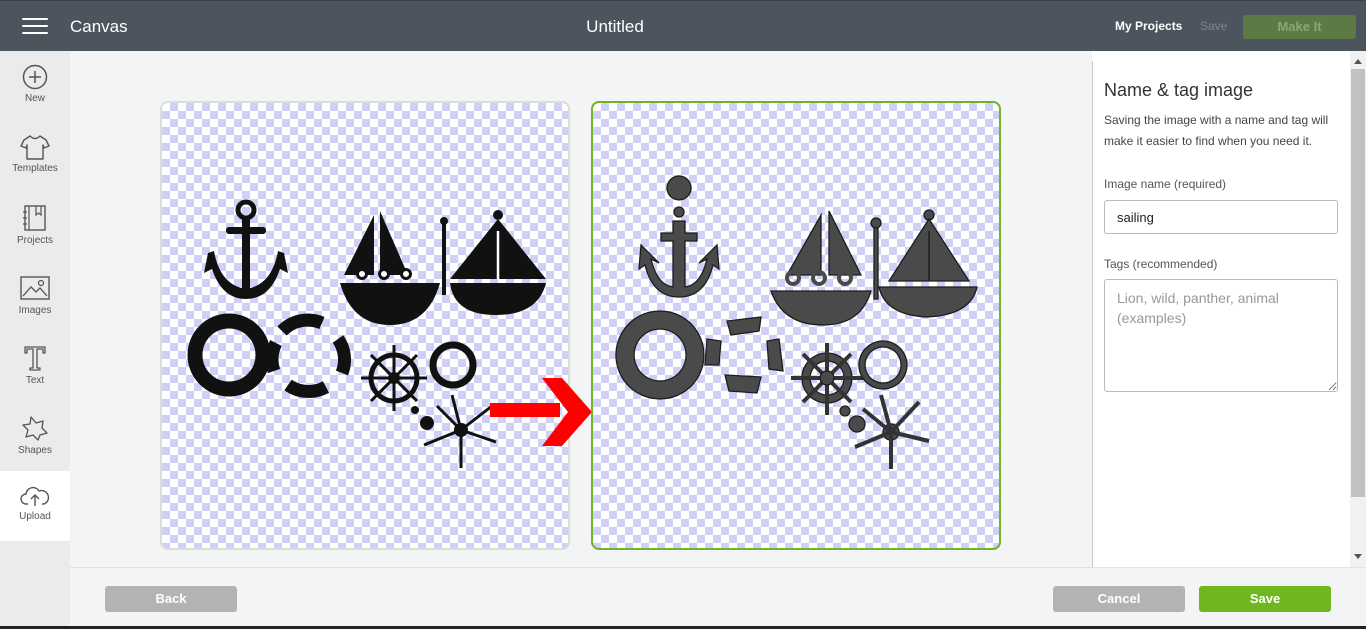 This screenshot has height=629, width=1366. I want to click on sidebar-item-label: Templates, so click(35, 168).